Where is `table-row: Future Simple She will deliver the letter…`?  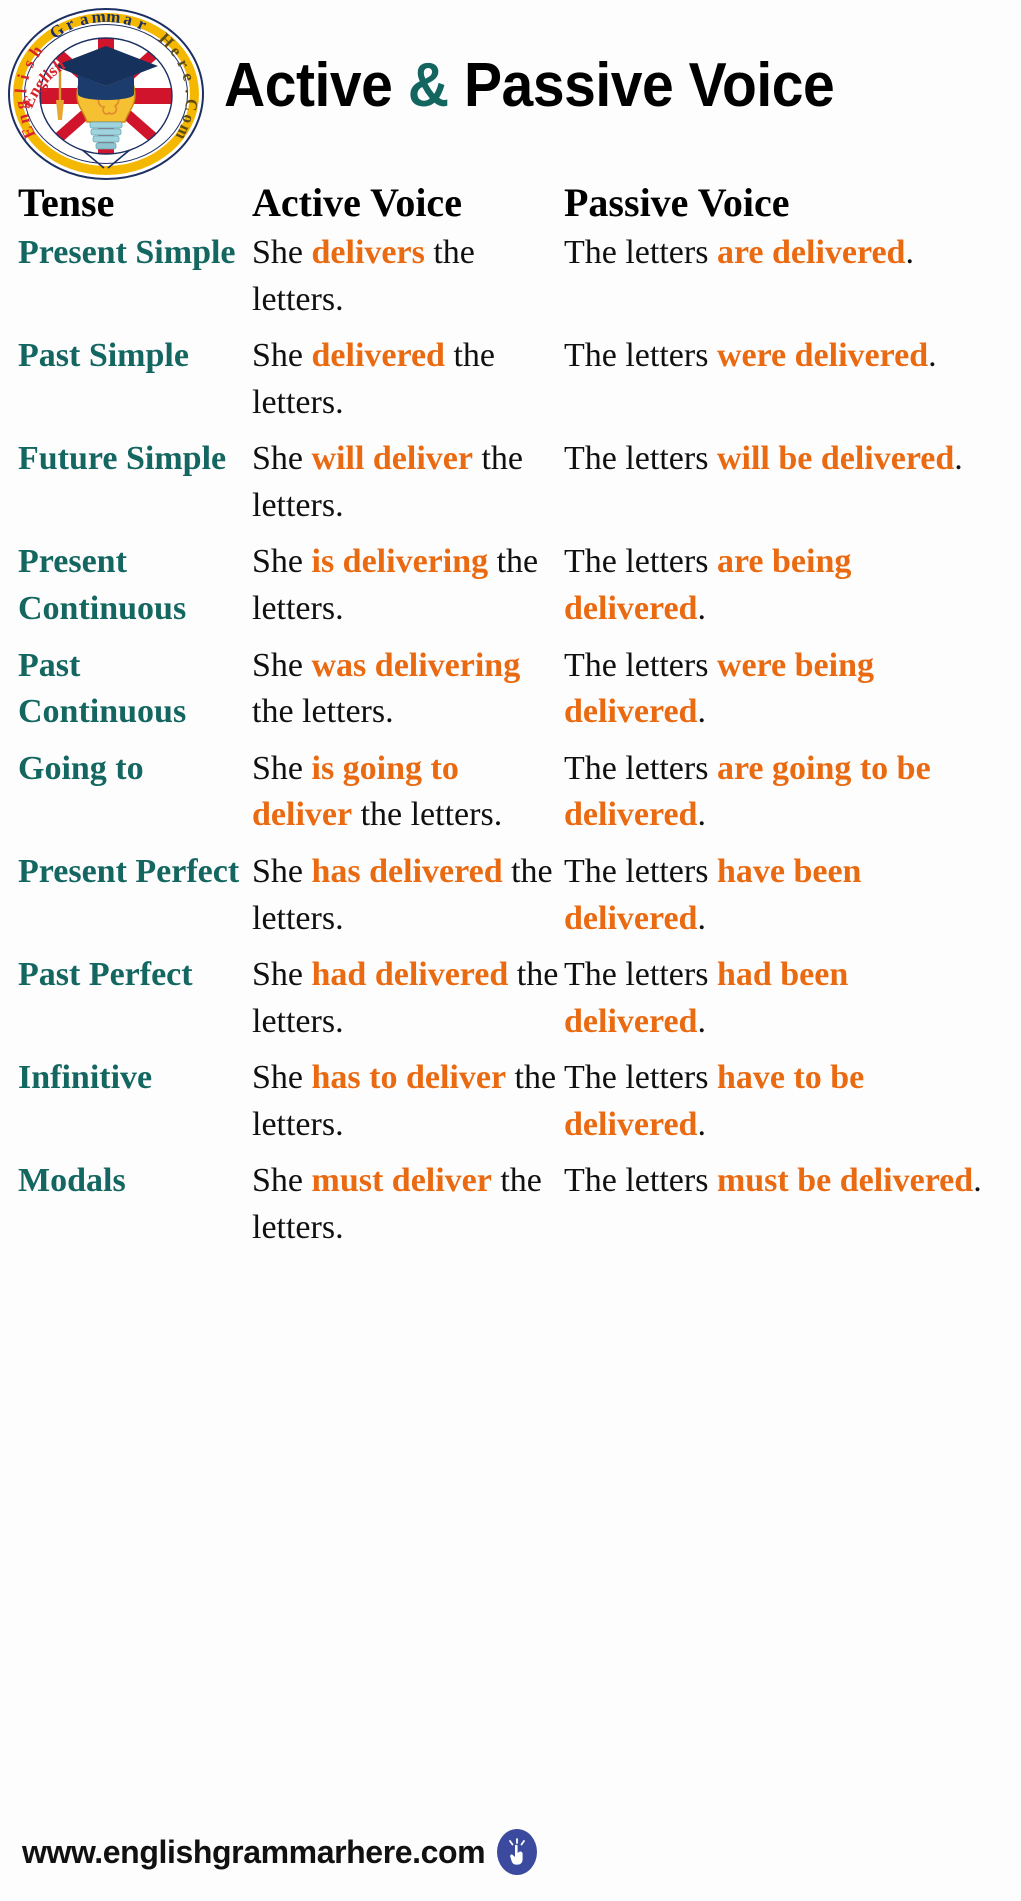 table-row: Future Simple She will deliver the letter… is located at coordinates (510, 482).